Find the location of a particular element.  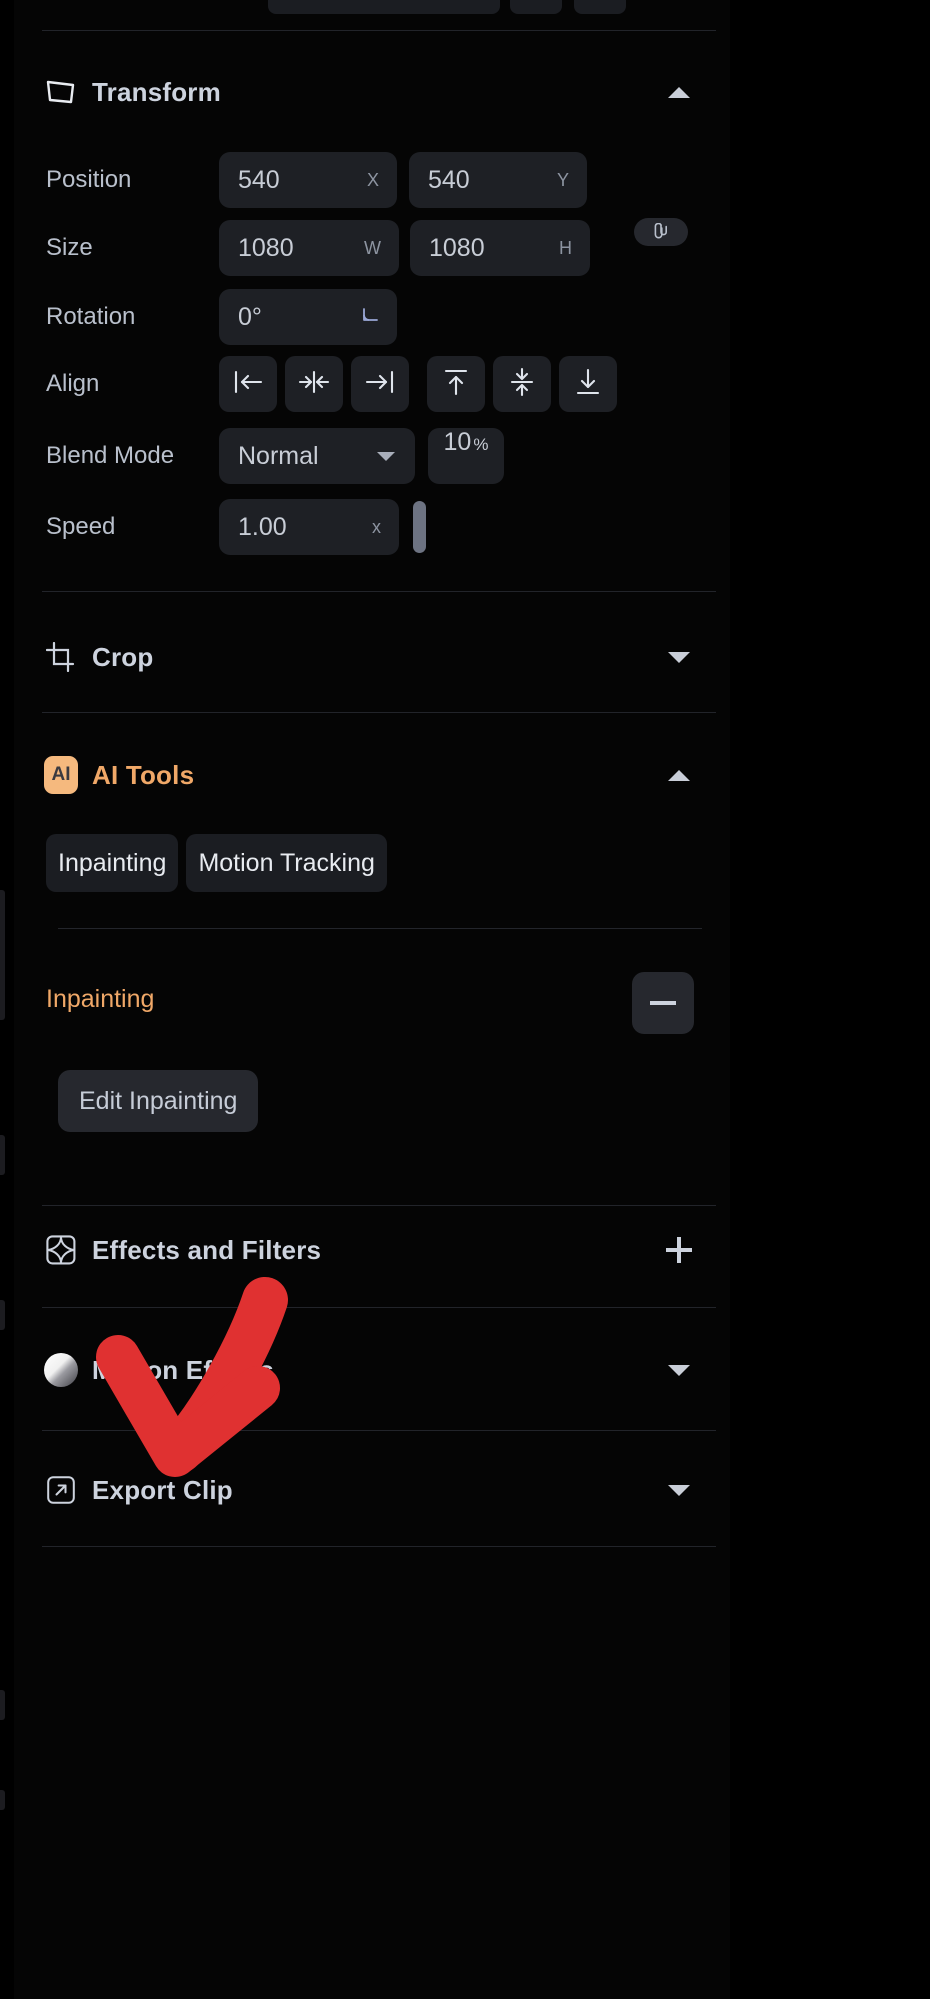

plus-icon is located at coordinates (679, 1250).